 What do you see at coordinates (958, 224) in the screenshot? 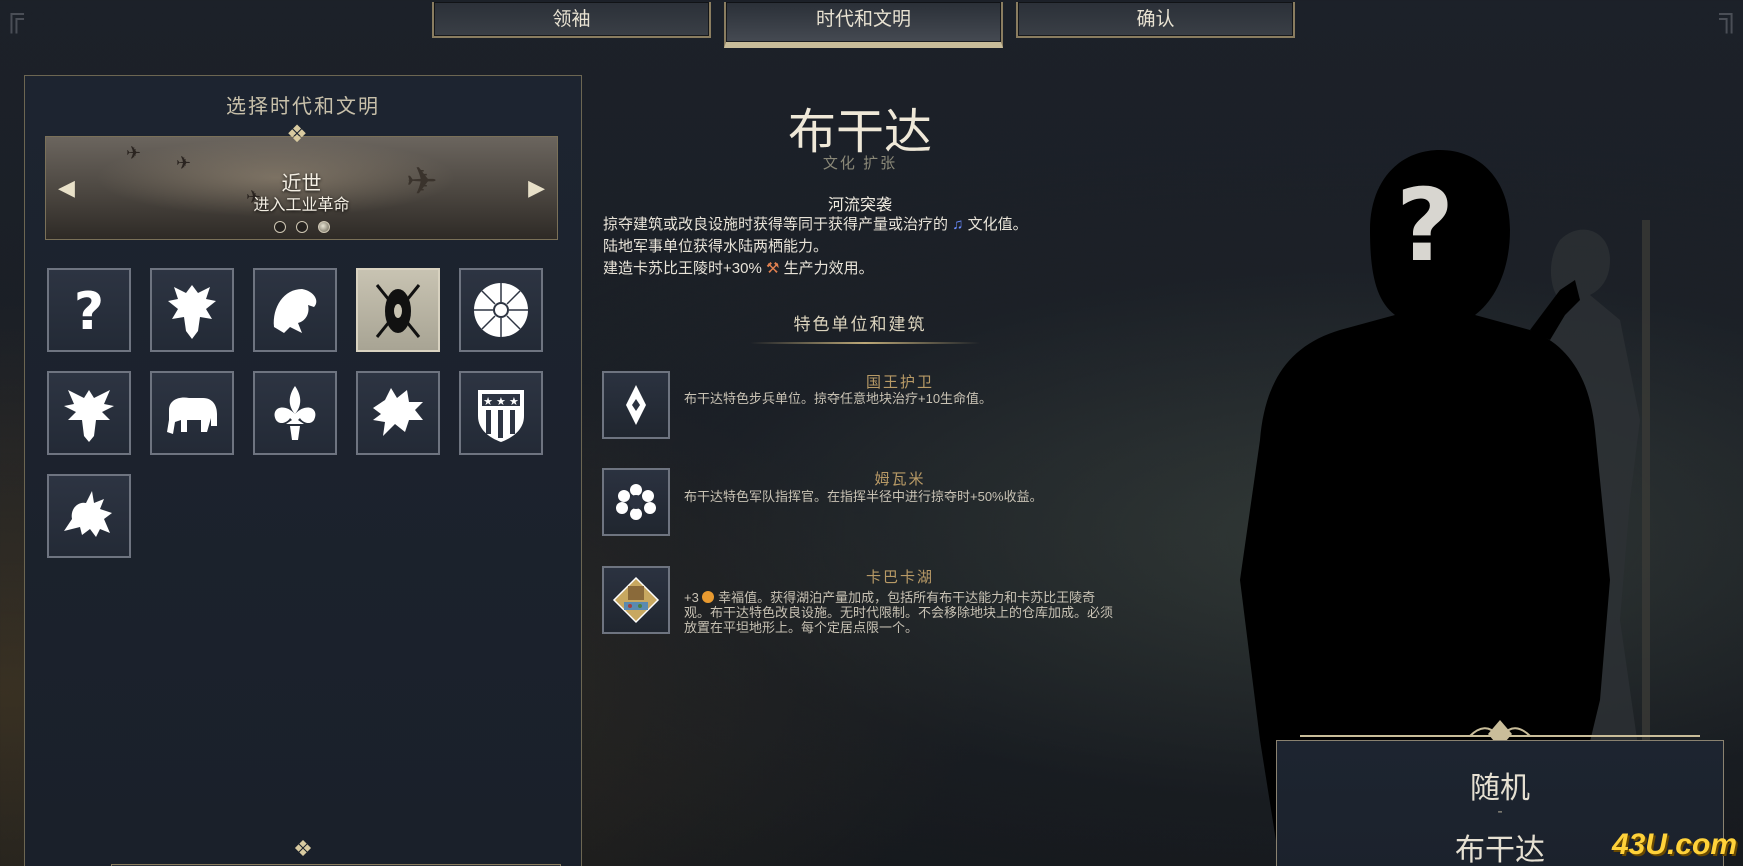
I see `culture-icon: ♫` at bounding box center [958, 224].